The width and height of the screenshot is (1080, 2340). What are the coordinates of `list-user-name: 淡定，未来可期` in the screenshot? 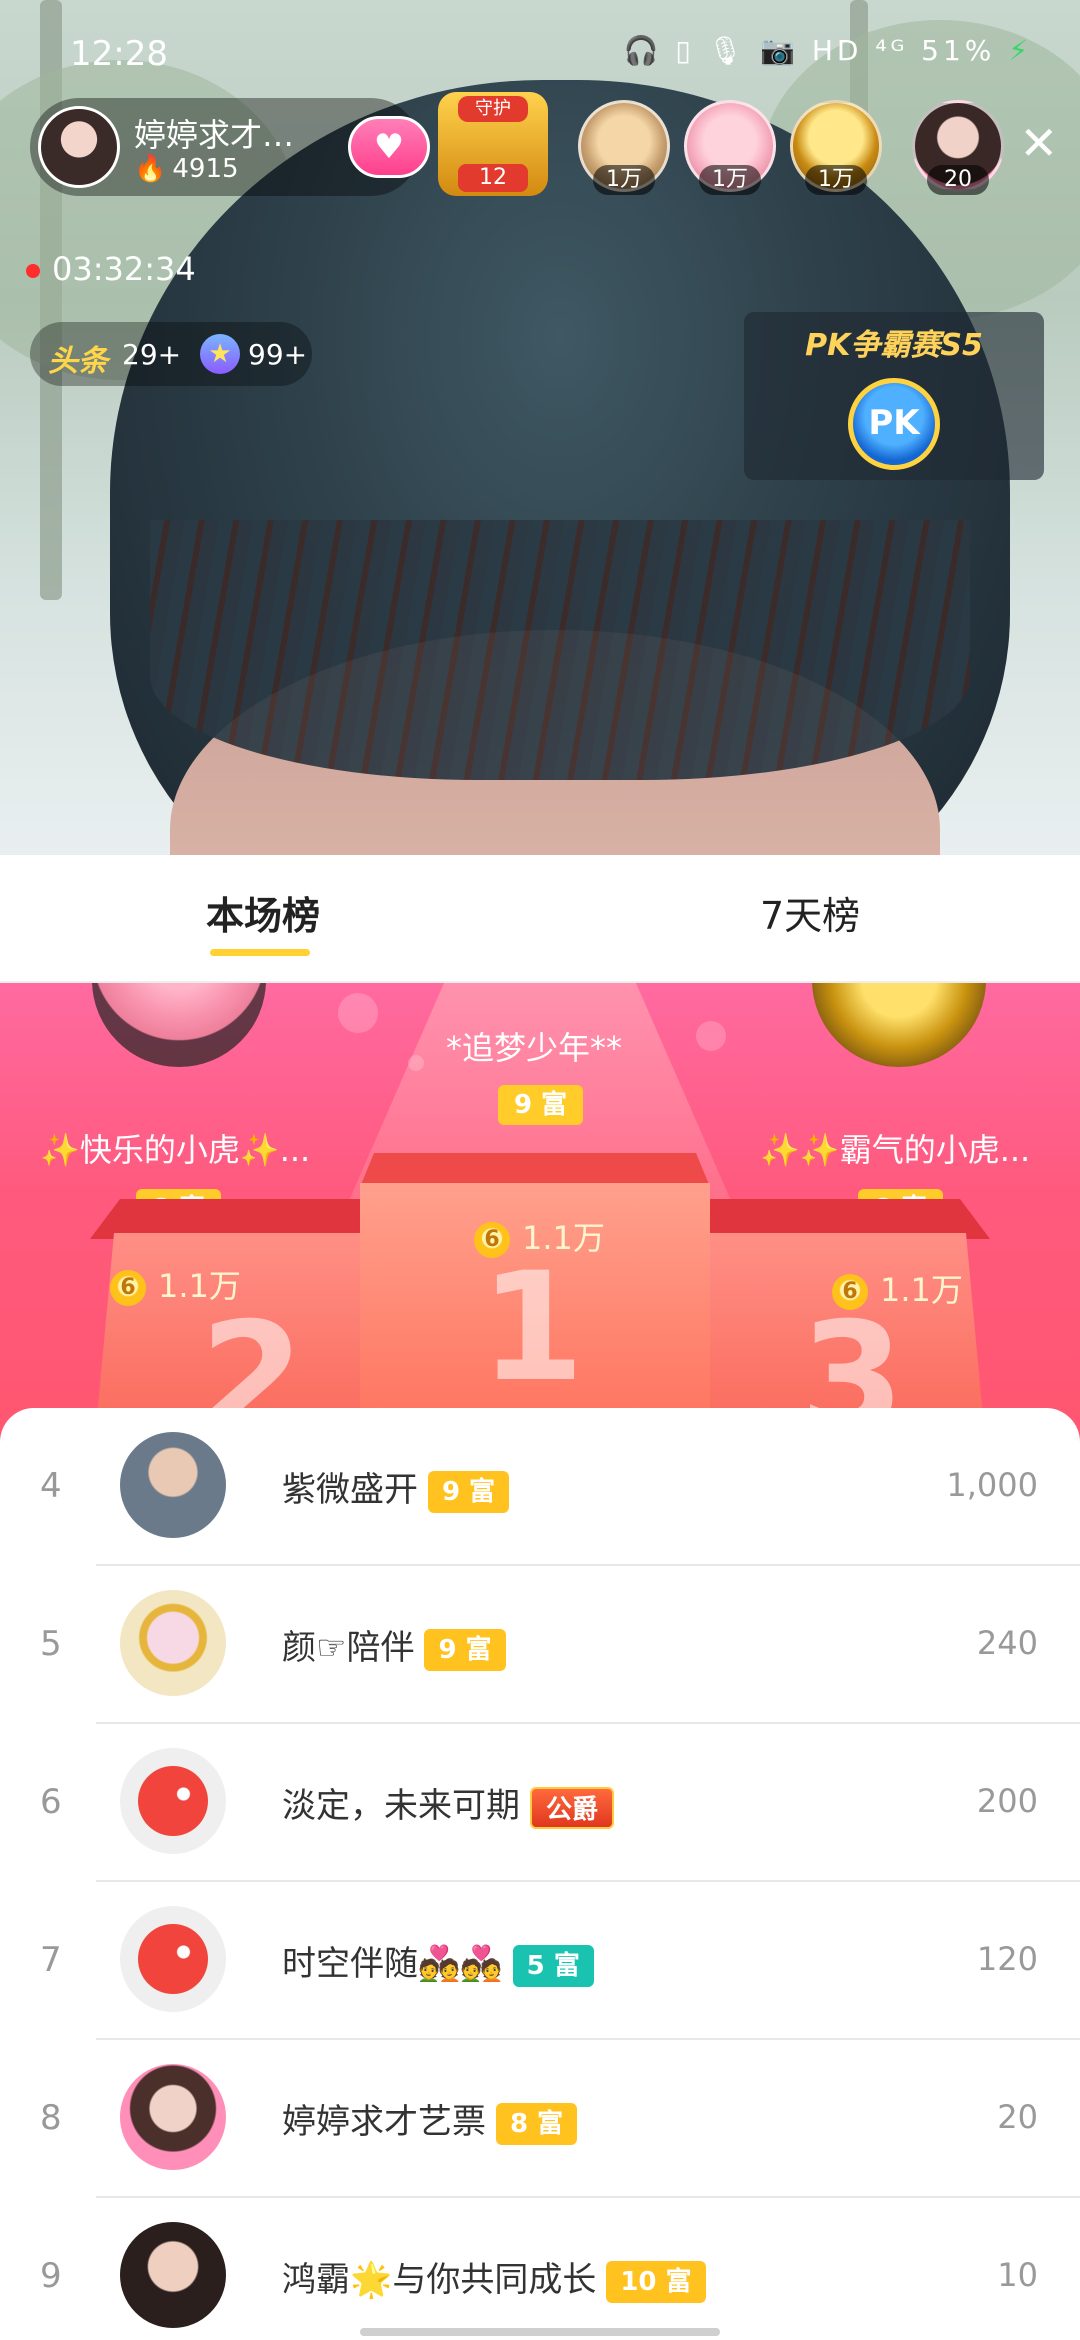 It's located at (401, 1806).